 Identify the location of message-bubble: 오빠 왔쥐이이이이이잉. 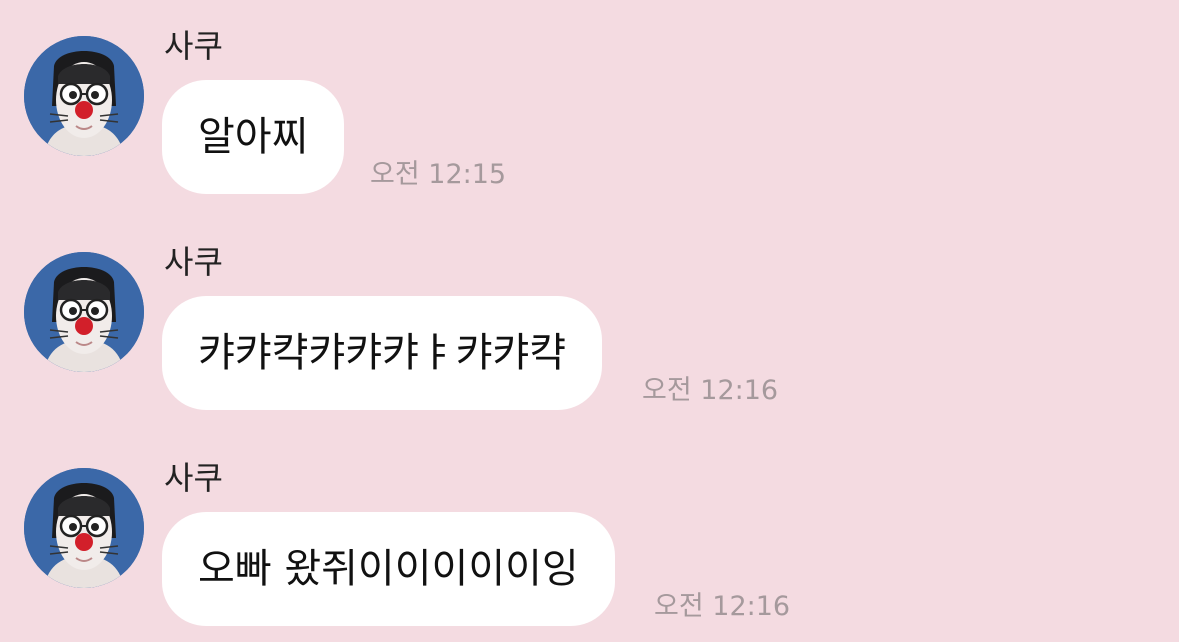
(388, 569).